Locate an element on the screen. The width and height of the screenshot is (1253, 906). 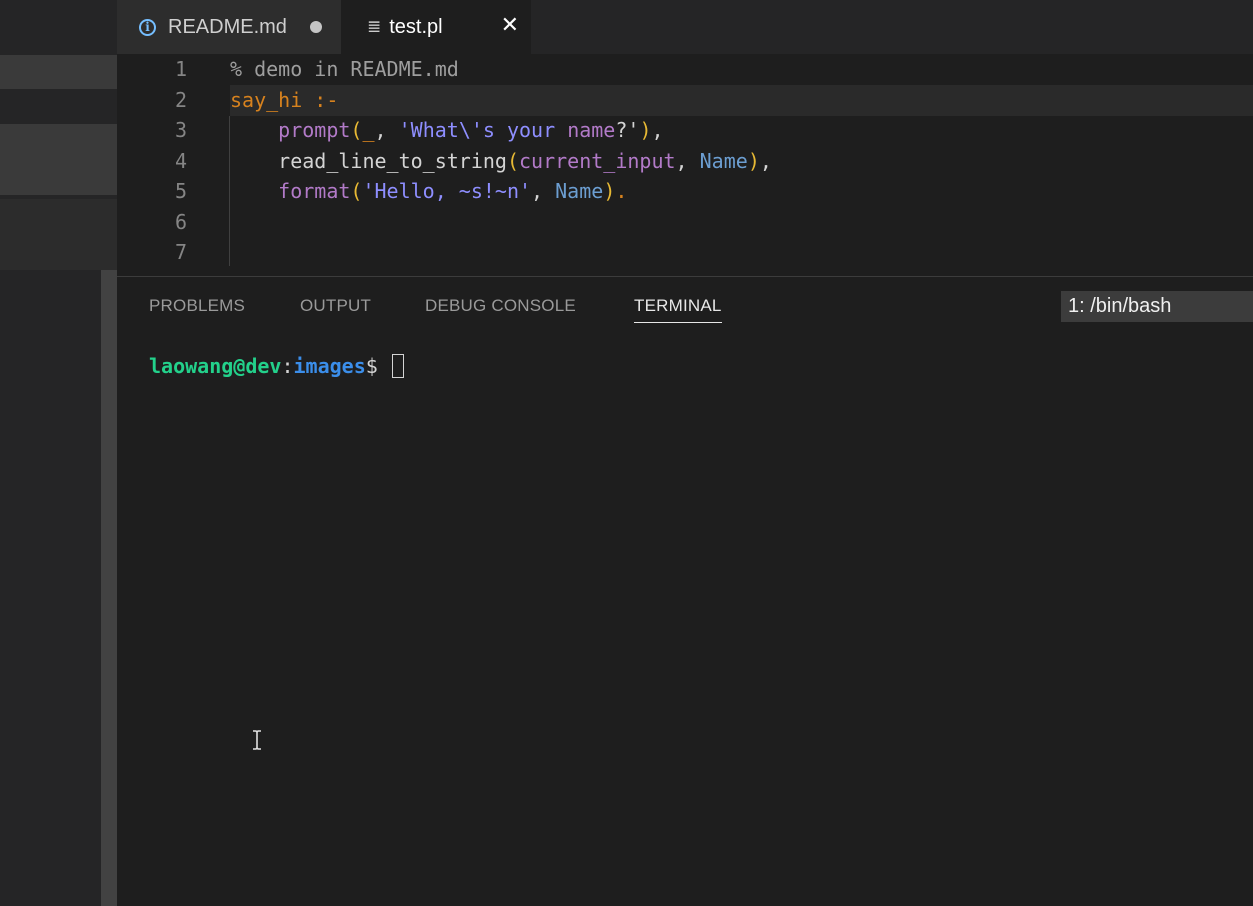
text-cursor-icon is located at coordinates (257, 740).